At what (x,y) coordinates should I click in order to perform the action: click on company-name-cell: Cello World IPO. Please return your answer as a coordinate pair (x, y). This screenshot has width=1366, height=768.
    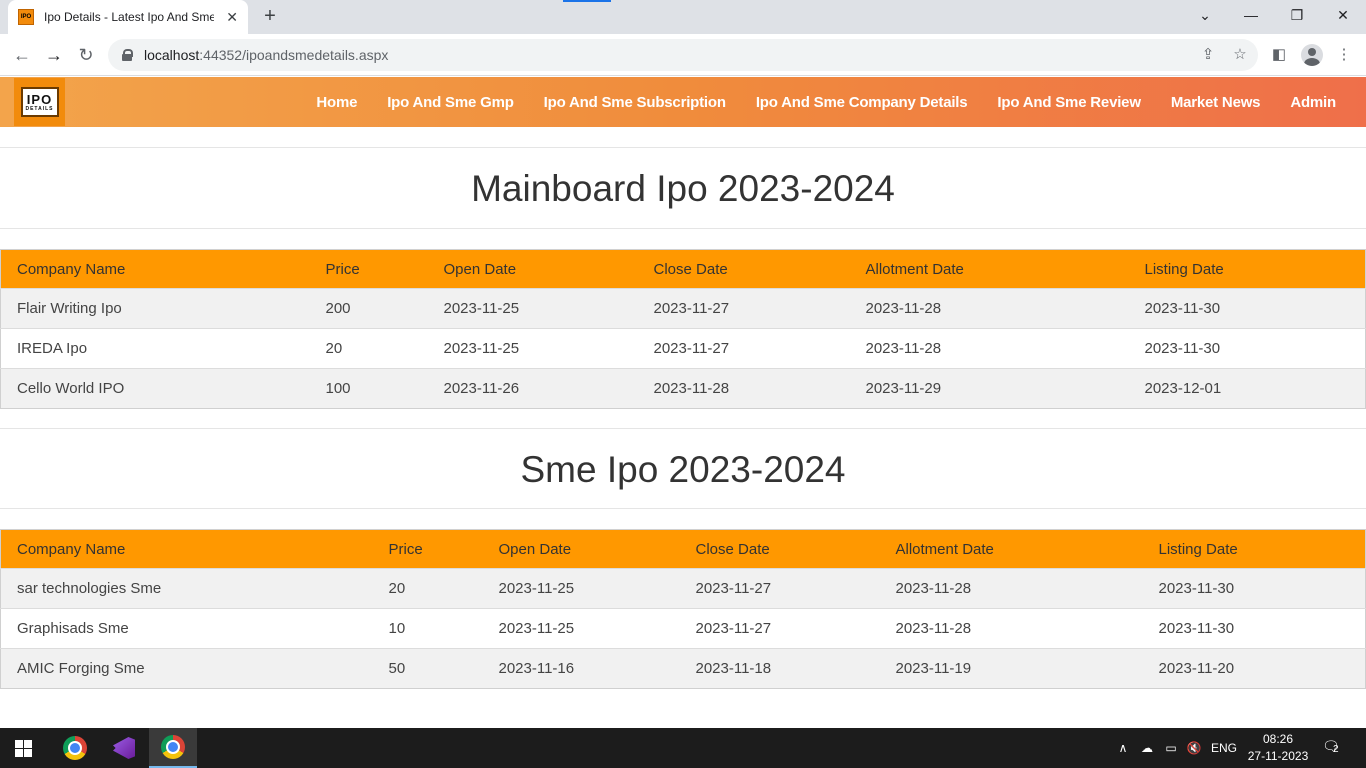
    Looking at the image, I should click on (155, 388).